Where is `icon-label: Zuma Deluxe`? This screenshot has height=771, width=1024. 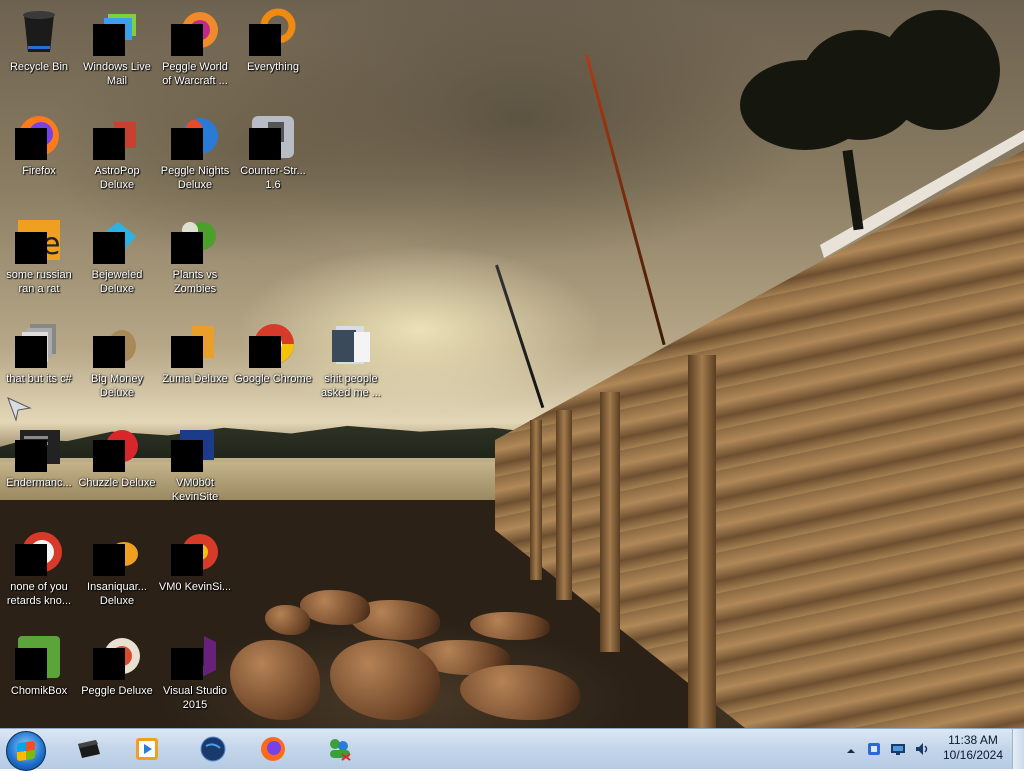
icon-label: Zuma Deluxe is located at coordinates (195, 379).